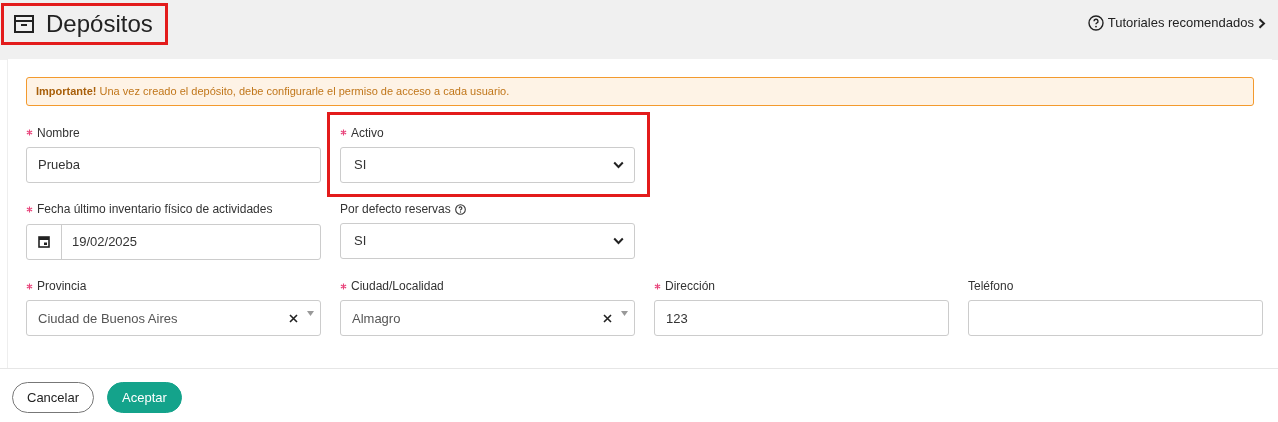 The height and width of the screenshot is (422, 1278). What do you see at coordinates (173, 318) in the screenshot?
I see `combo-field: Ciudad de Buenos Aires` at bounding box center [173, 318].